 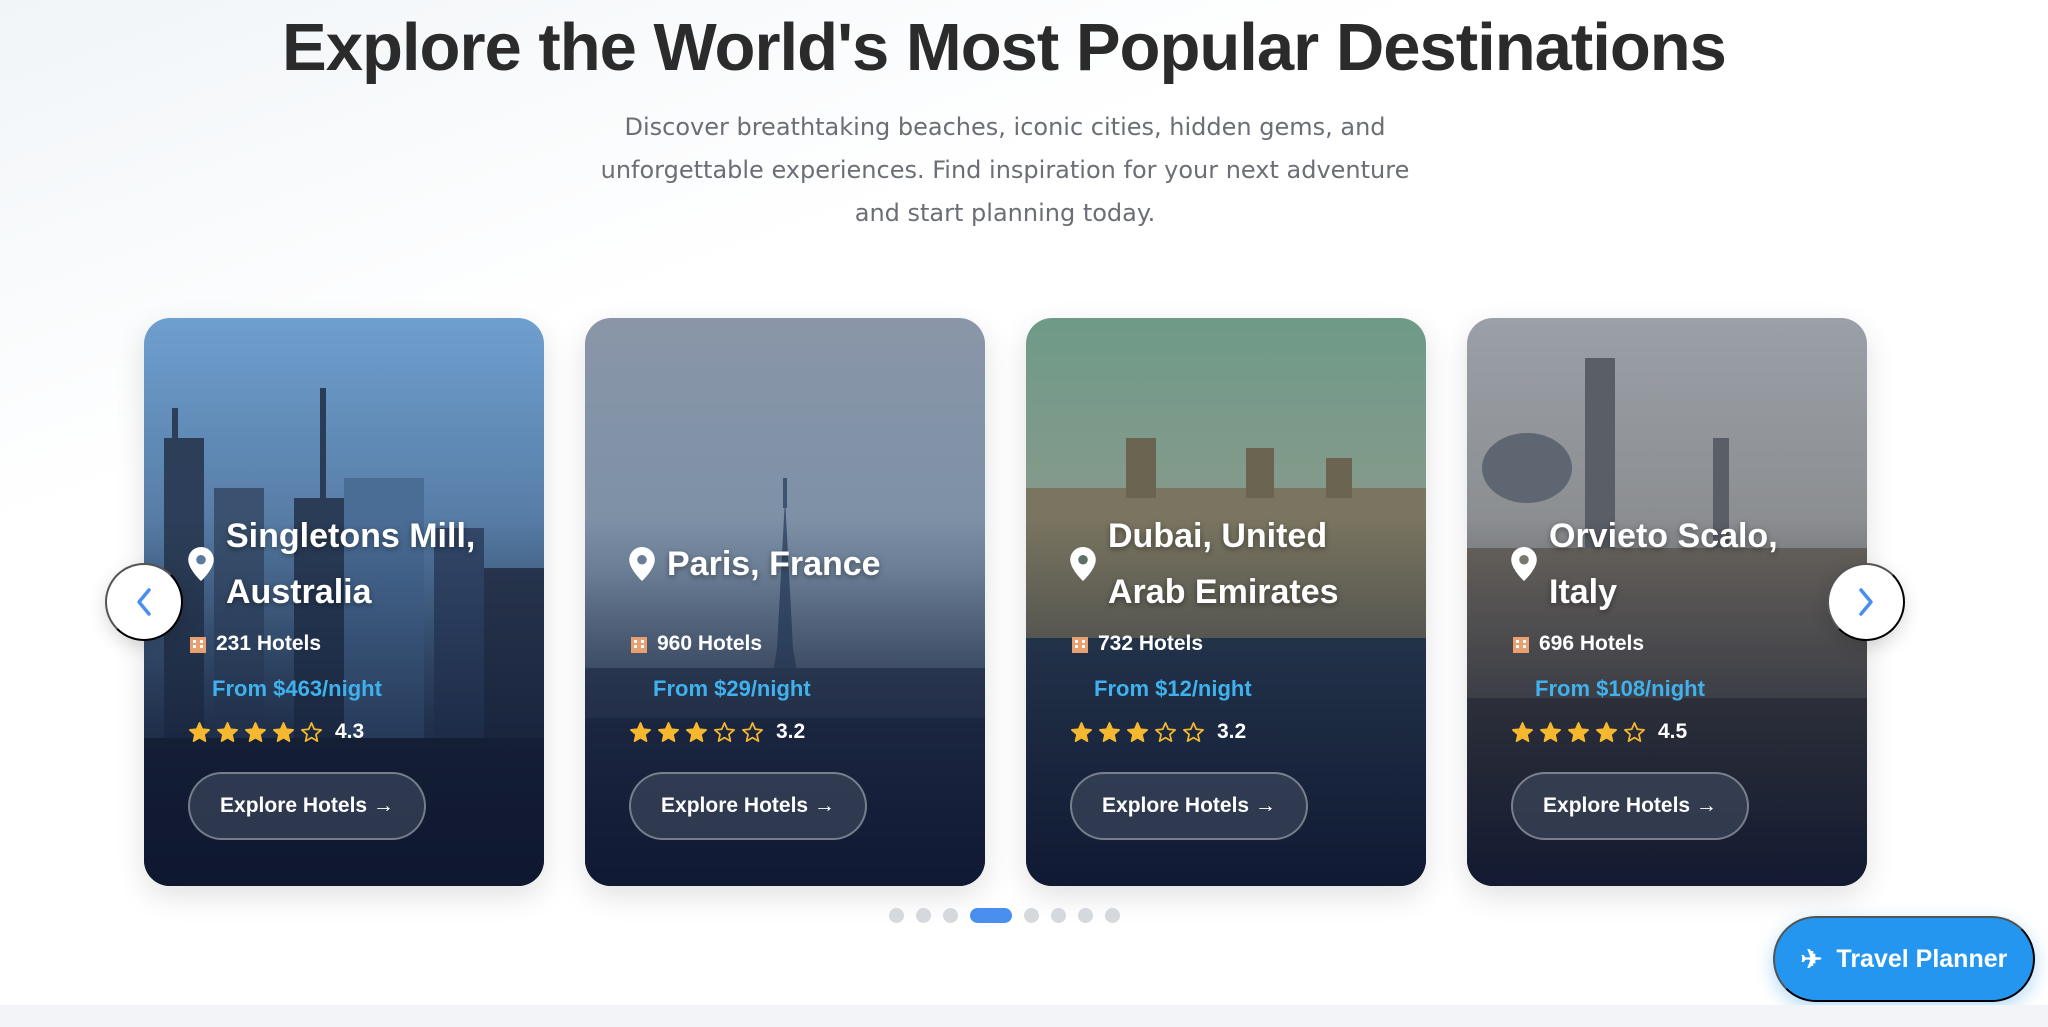 I want to click on location-row: Singletons Mill, Australia, so click(x=356, y=564).